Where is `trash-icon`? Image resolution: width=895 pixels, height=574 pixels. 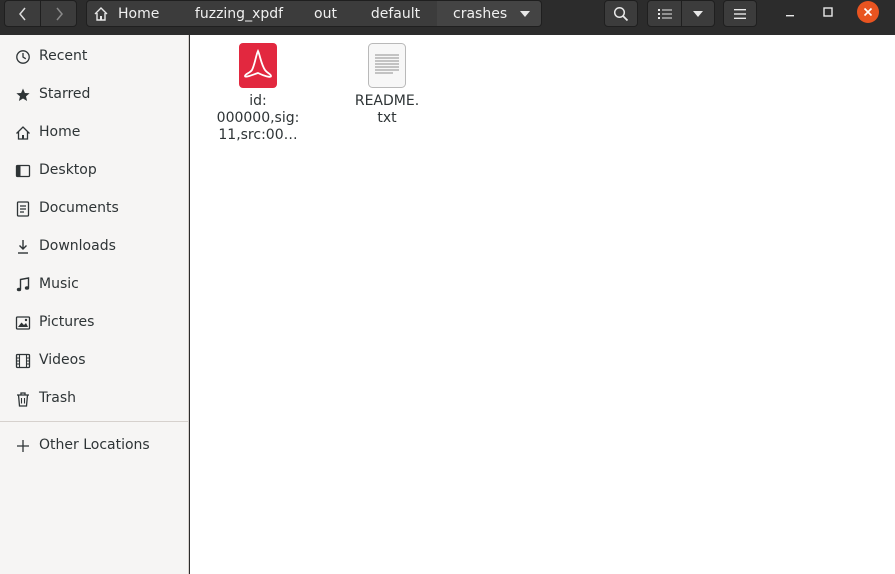
trash-icon is located at coordinates (23, 399).